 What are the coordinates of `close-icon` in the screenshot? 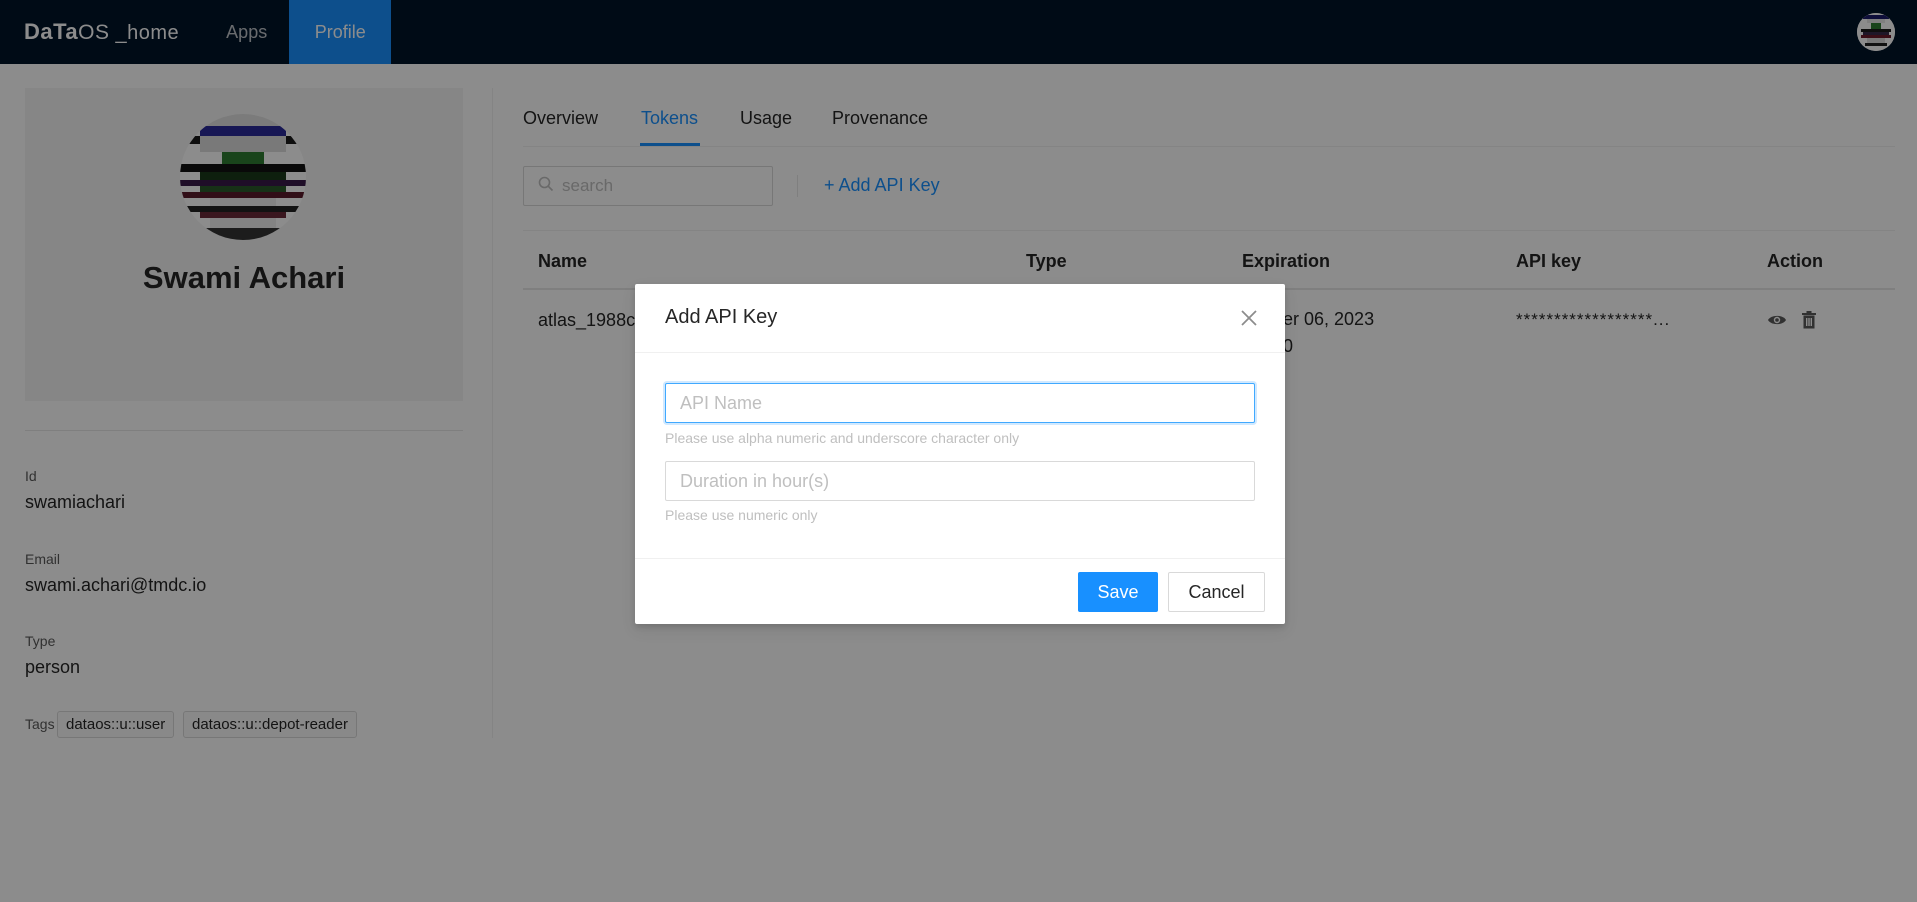 It's located at (1249, 318).